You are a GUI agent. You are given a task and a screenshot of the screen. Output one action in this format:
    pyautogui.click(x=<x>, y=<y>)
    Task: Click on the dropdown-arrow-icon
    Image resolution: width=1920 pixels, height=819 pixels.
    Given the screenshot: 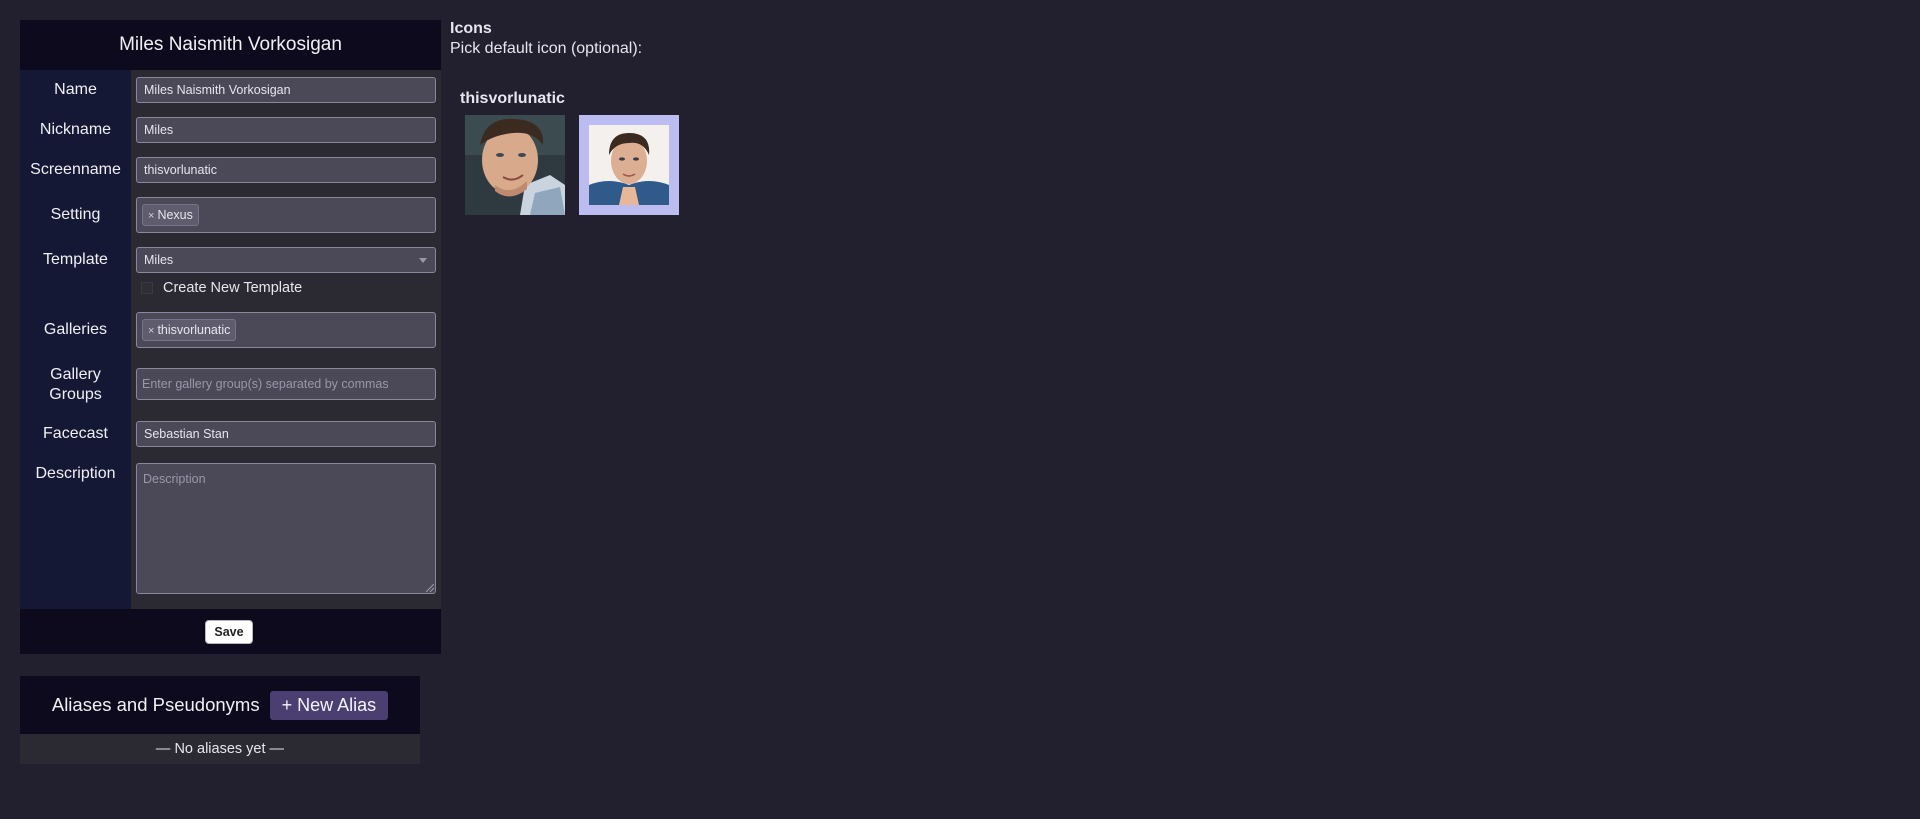 What is the action you would take?
    pyautogui.click(x=423, y=260)
    